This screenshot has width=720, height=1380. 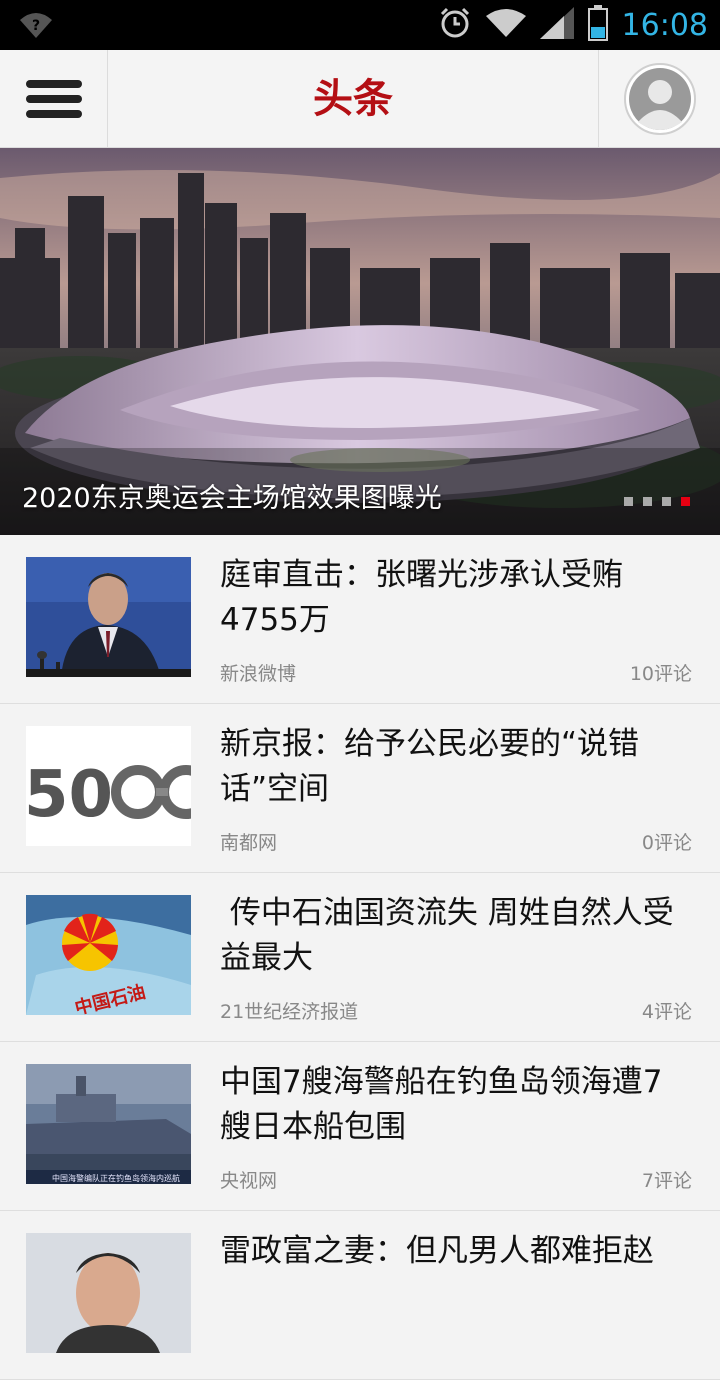 I want to click on news-item: 庭审直击：张曙光涉承认受贿4755万 新浪微博 10评论, so click(x=360, y=619).